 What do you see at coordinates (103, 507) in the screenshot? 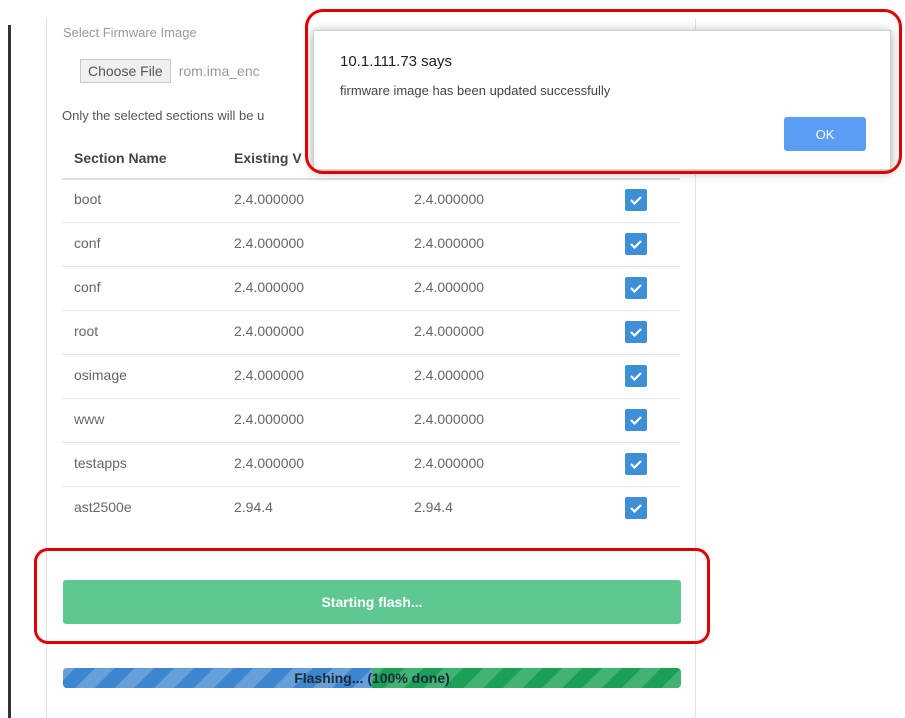
I see `section-name: ast2500e` at bounding box center [103, 507].